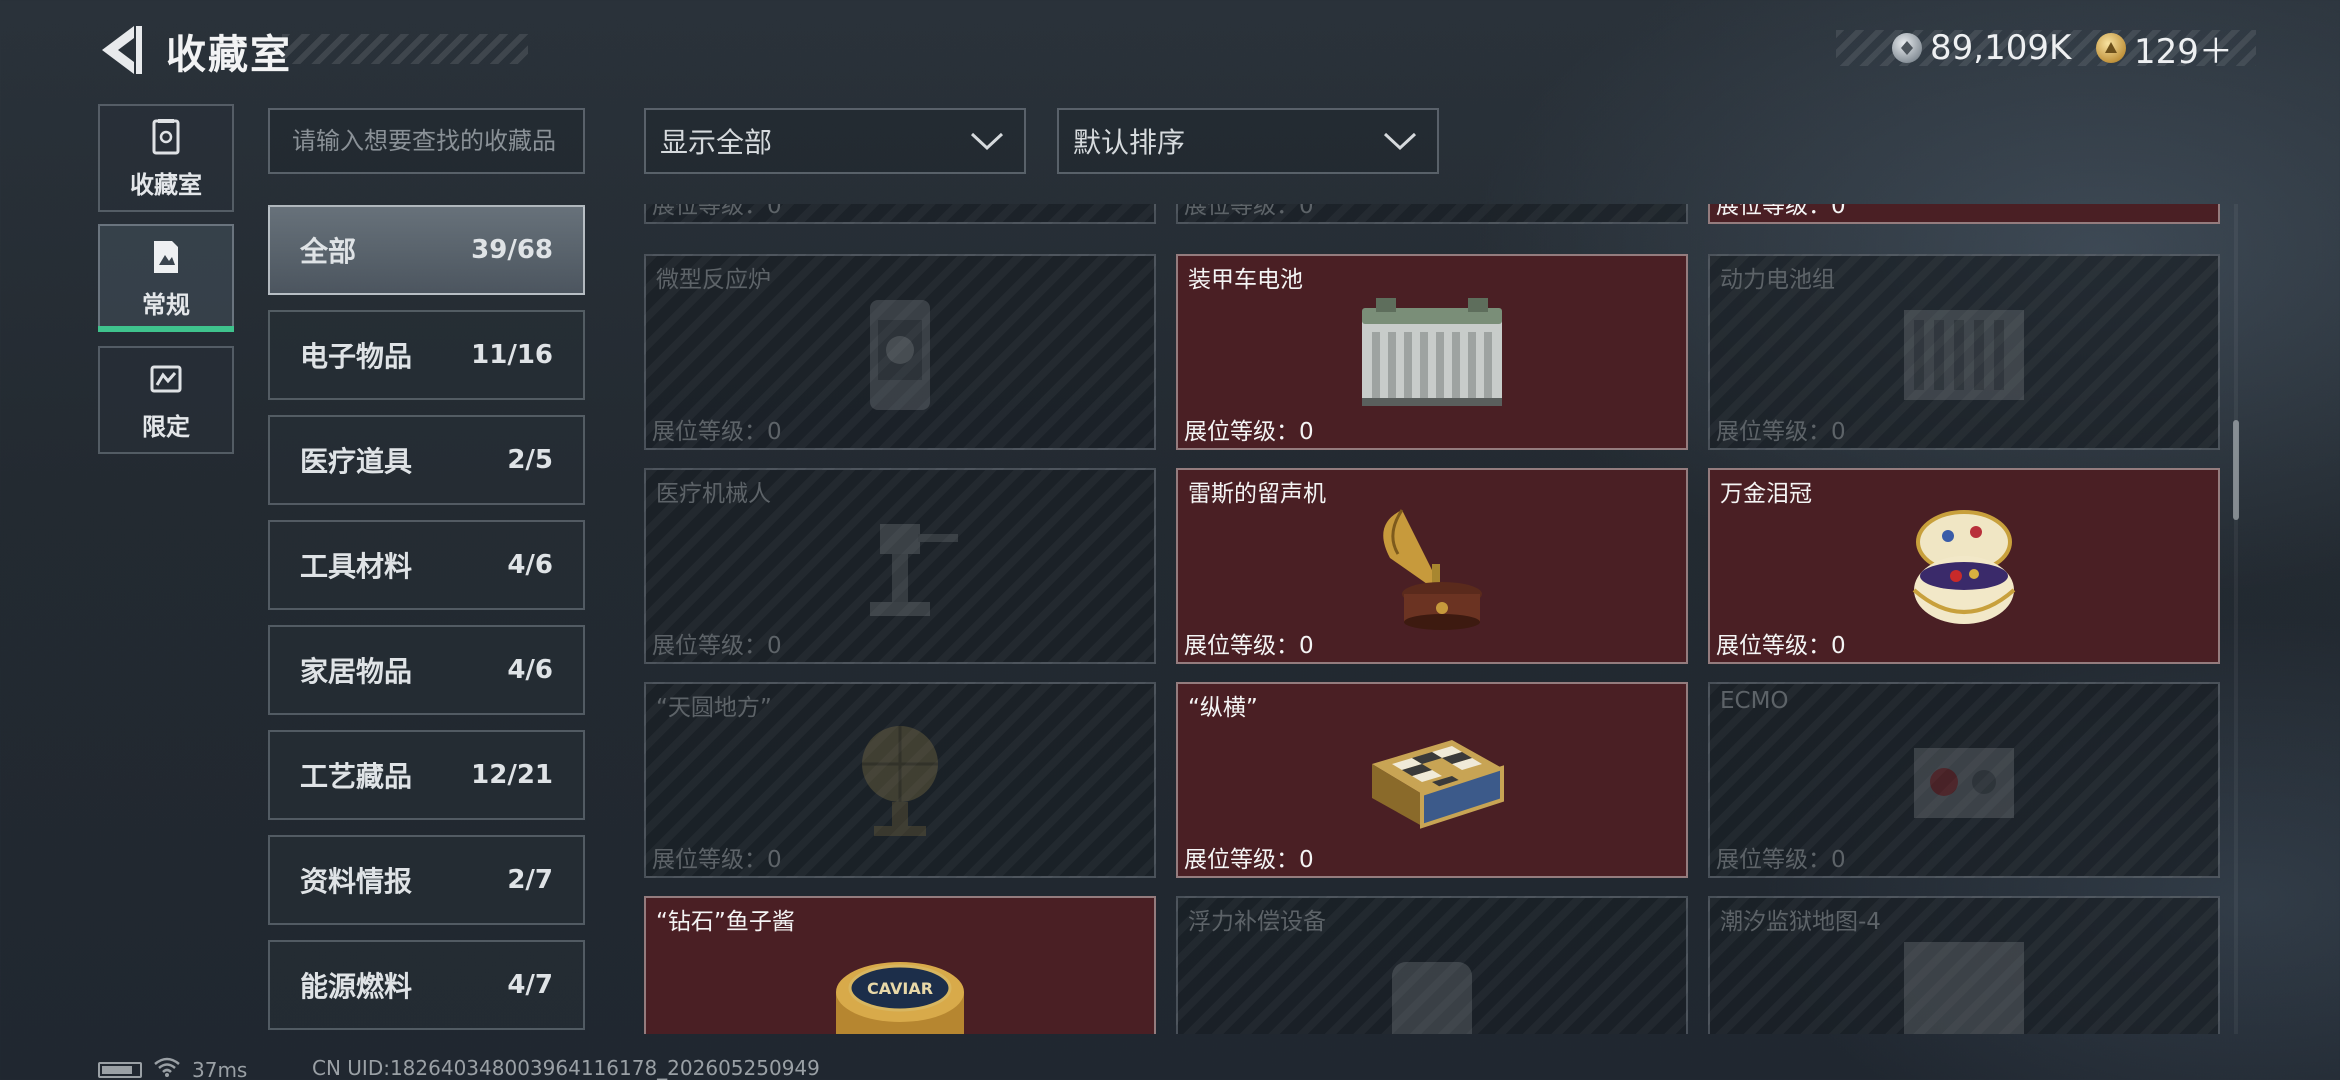 The width and height of the screenshot is (2340, 1080). What do you see at coordinates (1257, 494) in the screenshot?
I see `card-name: 雷斯的留声机` at bounding box center [1257, 494].